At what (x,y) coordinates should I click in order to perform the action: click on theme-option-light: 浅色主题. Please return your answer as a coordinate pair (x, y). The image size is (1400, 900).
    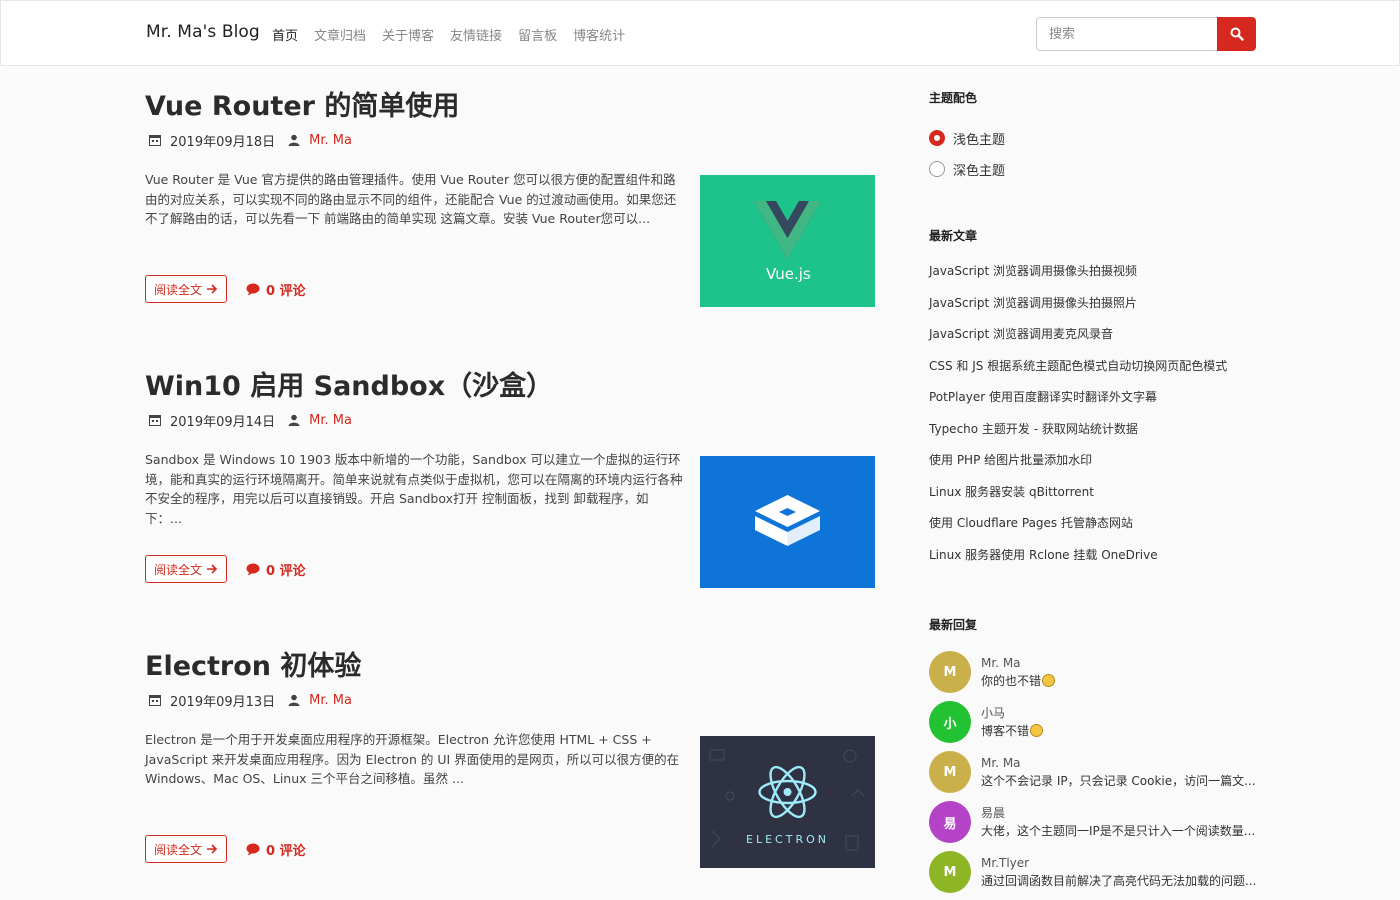
    Looking at the image, I should click on (1099, 138).